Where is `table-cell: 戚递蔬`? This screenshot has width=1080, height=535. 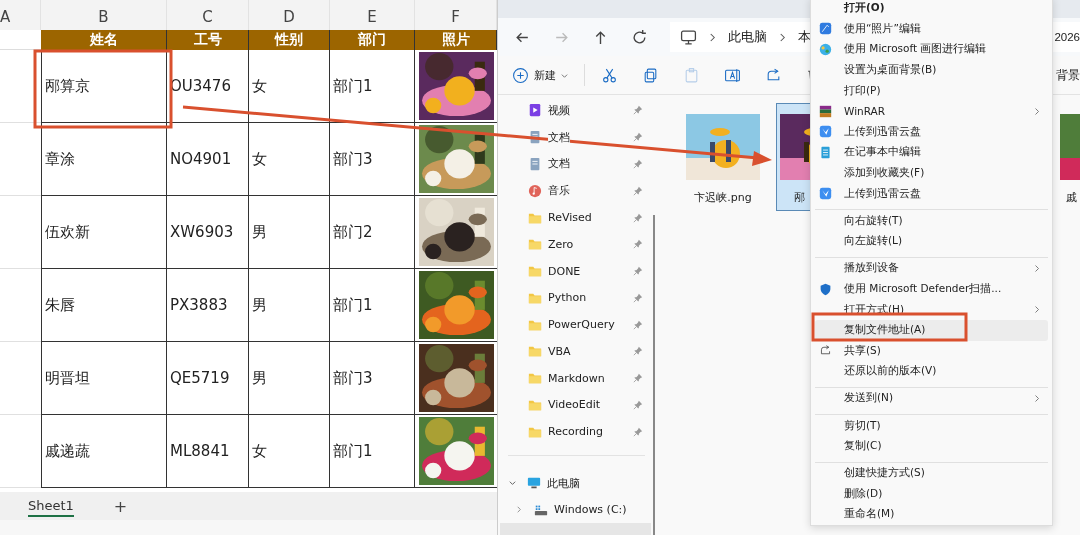 table-cell: 戚递蔬 is located at coordinates (104, 451).